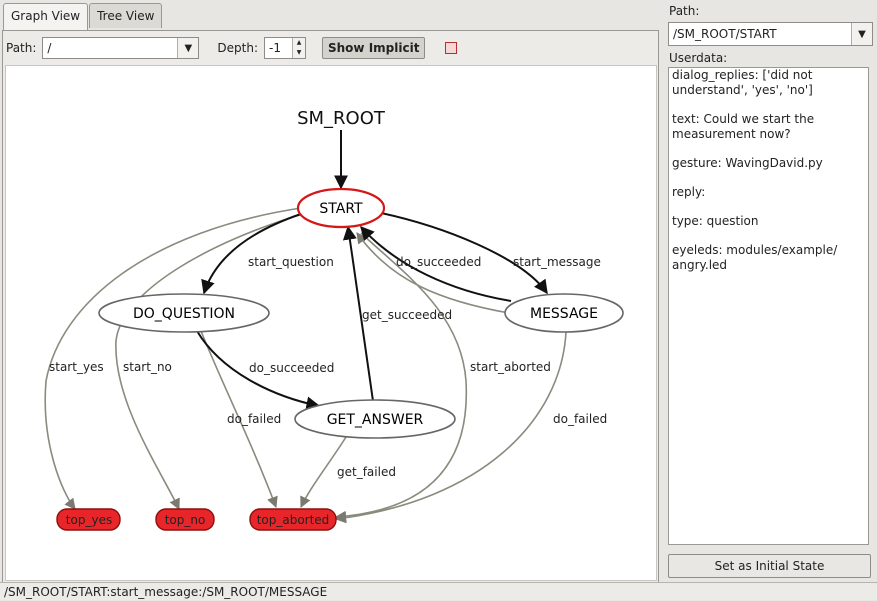 The width and height of the screenshot is (877, 601). Describe the element at coordinates (715, 221) in the screenshot. I see `userdata-line: type: question` at that location.